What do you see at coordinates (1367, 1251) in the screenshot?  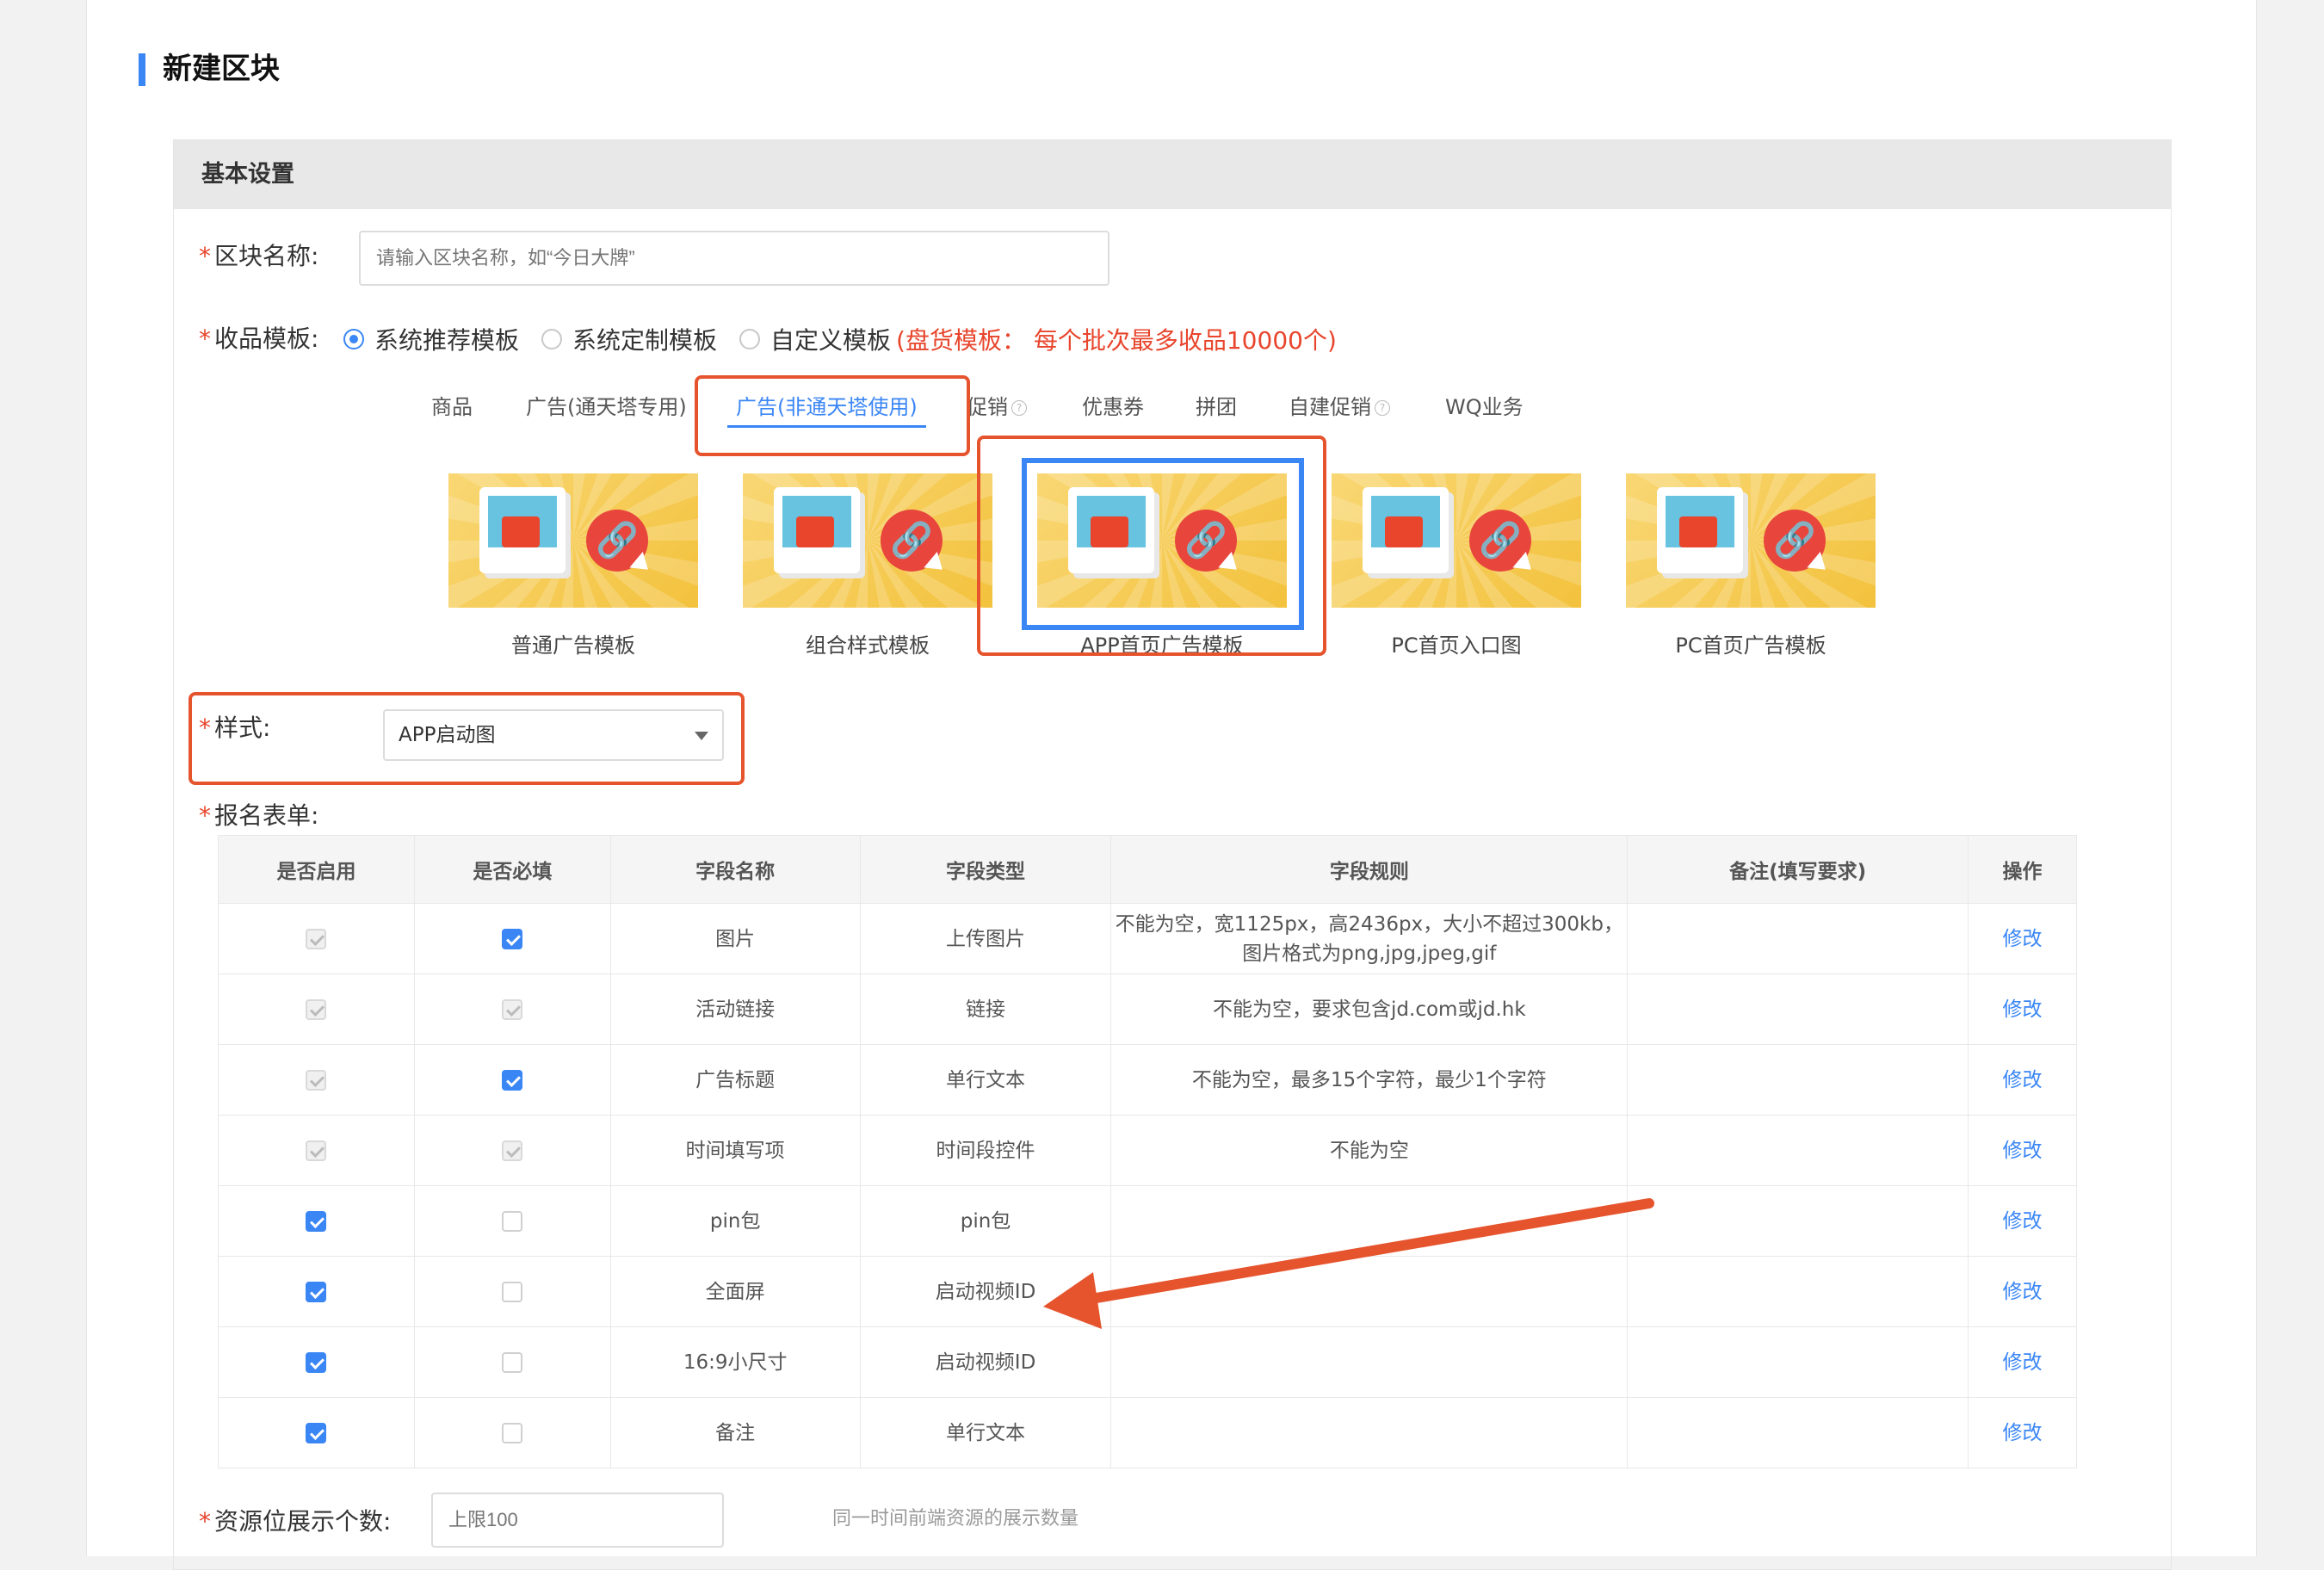 I see `annotation-arrow-line` at bounding box center [1367, 1251].